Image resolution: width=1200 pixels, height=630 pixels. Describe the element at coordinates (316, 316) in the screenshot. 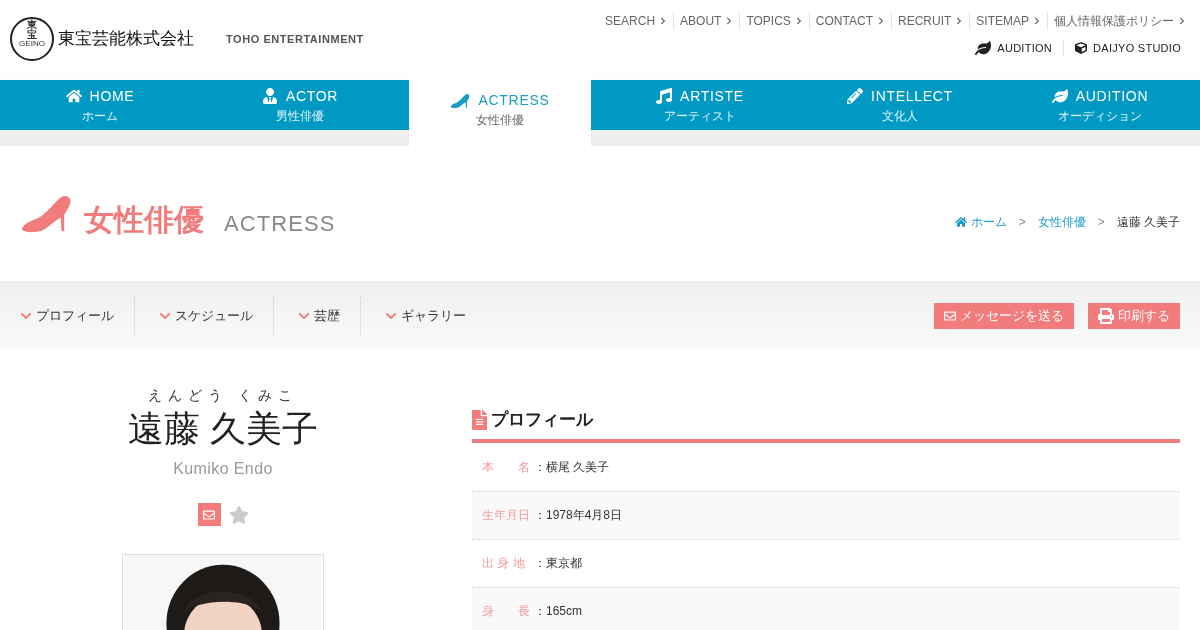

I see `section-tab: 芸歴` at that location.